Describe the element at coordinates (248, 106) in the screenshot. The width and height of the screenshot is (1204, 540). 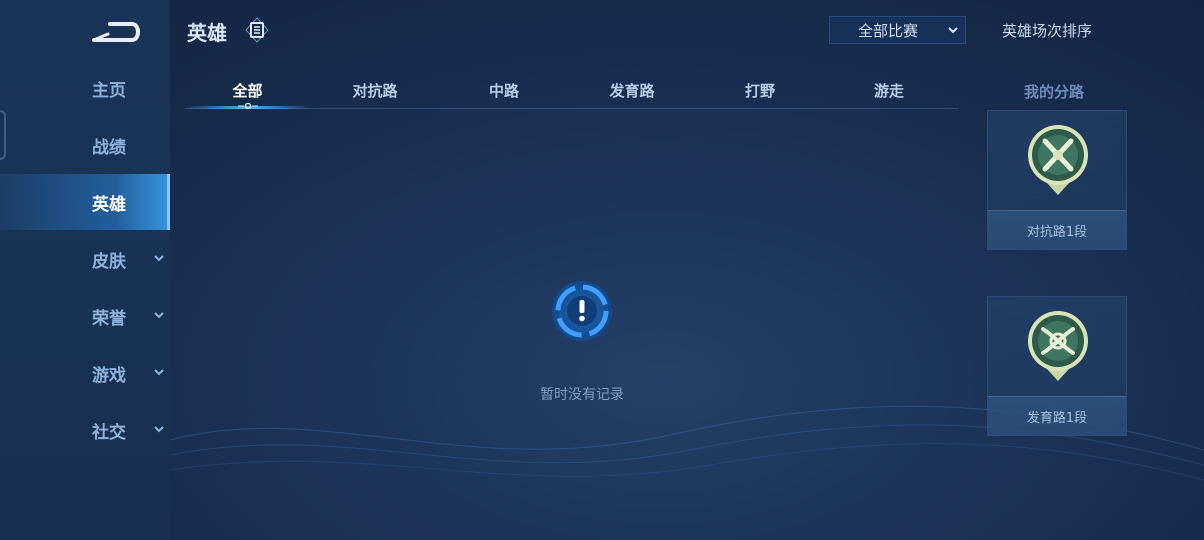
I see `active-tab-indicator-icon` at that location.